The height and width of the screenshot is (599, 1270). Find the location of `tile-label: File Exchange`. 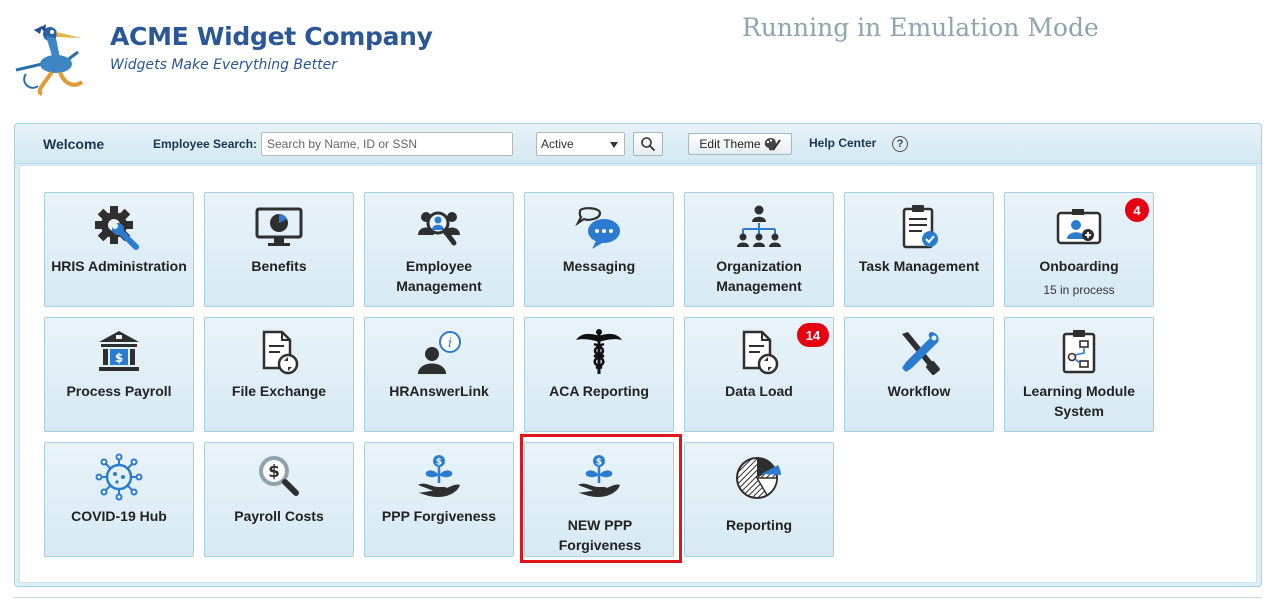

tile-label: File Exchange is located at coordinates (279, 391).